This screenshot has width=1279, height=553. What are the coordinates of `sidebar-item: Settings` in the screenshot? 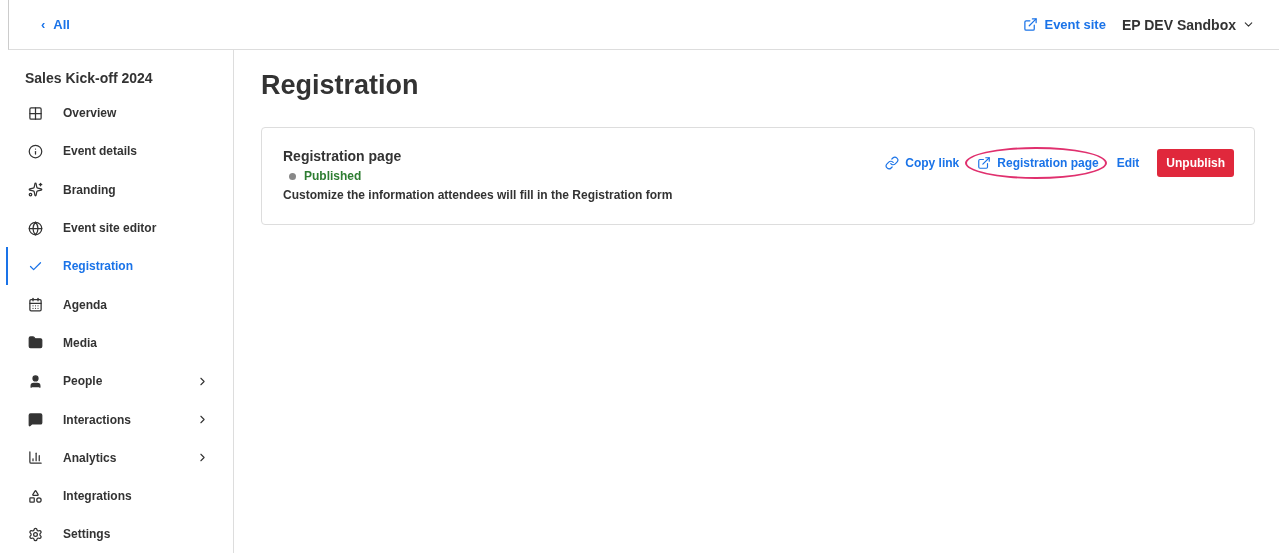 It's located at (119, 534).